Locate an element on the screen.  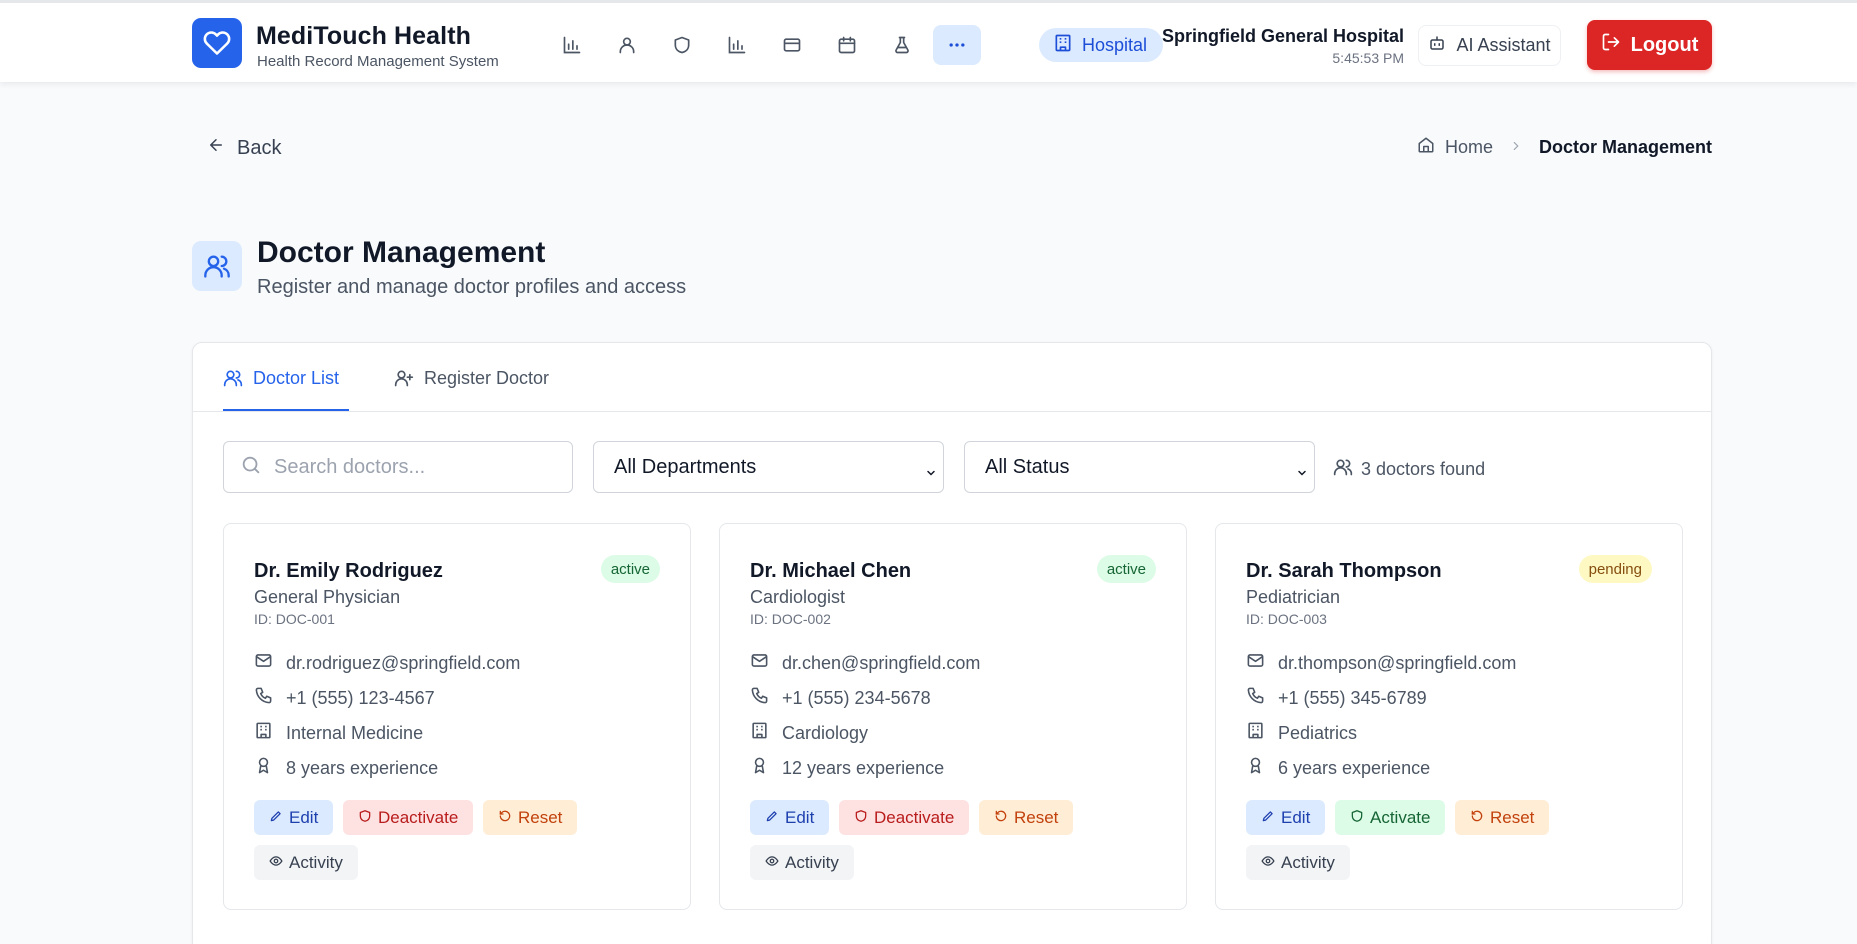
chevron-down-icon is located at coordinates (1302, 473).